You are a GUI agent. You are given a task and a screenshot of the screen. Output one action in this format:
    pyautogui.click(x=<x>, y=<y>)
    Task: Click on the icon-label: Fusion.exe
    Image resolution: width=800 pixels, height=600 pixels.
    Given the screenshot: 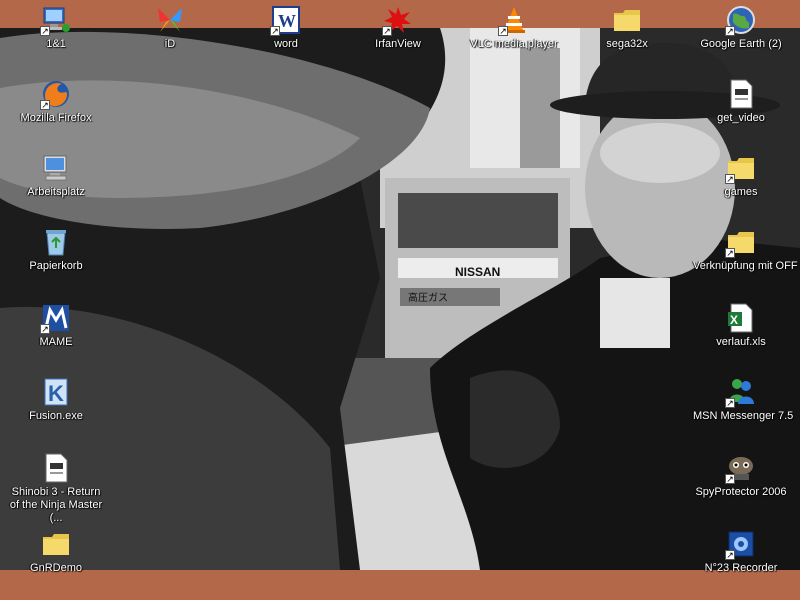 What is the action you would take?
    pyautogui.click(x=56, y=416)
    